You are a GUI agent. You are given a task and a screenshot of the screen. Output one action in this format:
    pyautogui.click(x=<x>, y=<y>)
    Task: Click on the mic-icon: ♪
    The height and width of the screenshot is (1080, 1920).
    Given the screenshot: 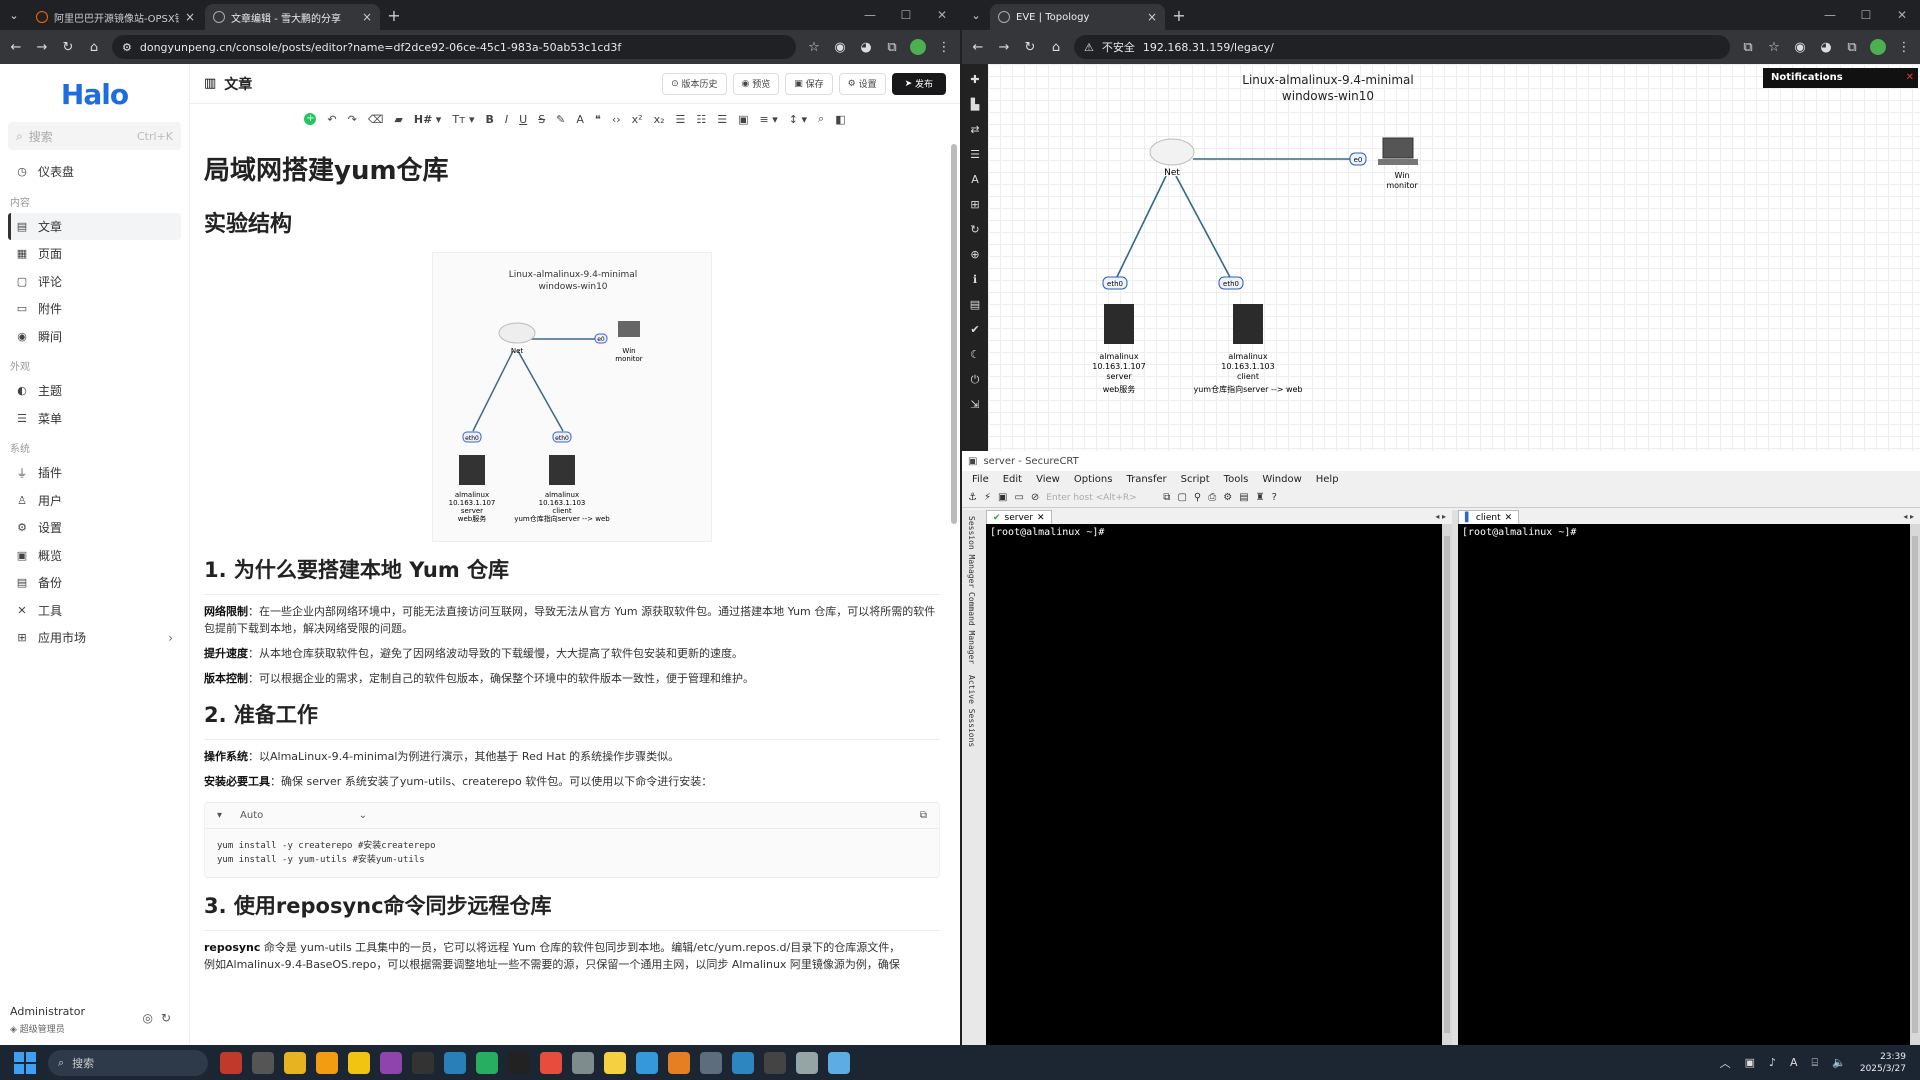 What is the action you would take?
    pyautogui.click(x=1772, y=1062)
    